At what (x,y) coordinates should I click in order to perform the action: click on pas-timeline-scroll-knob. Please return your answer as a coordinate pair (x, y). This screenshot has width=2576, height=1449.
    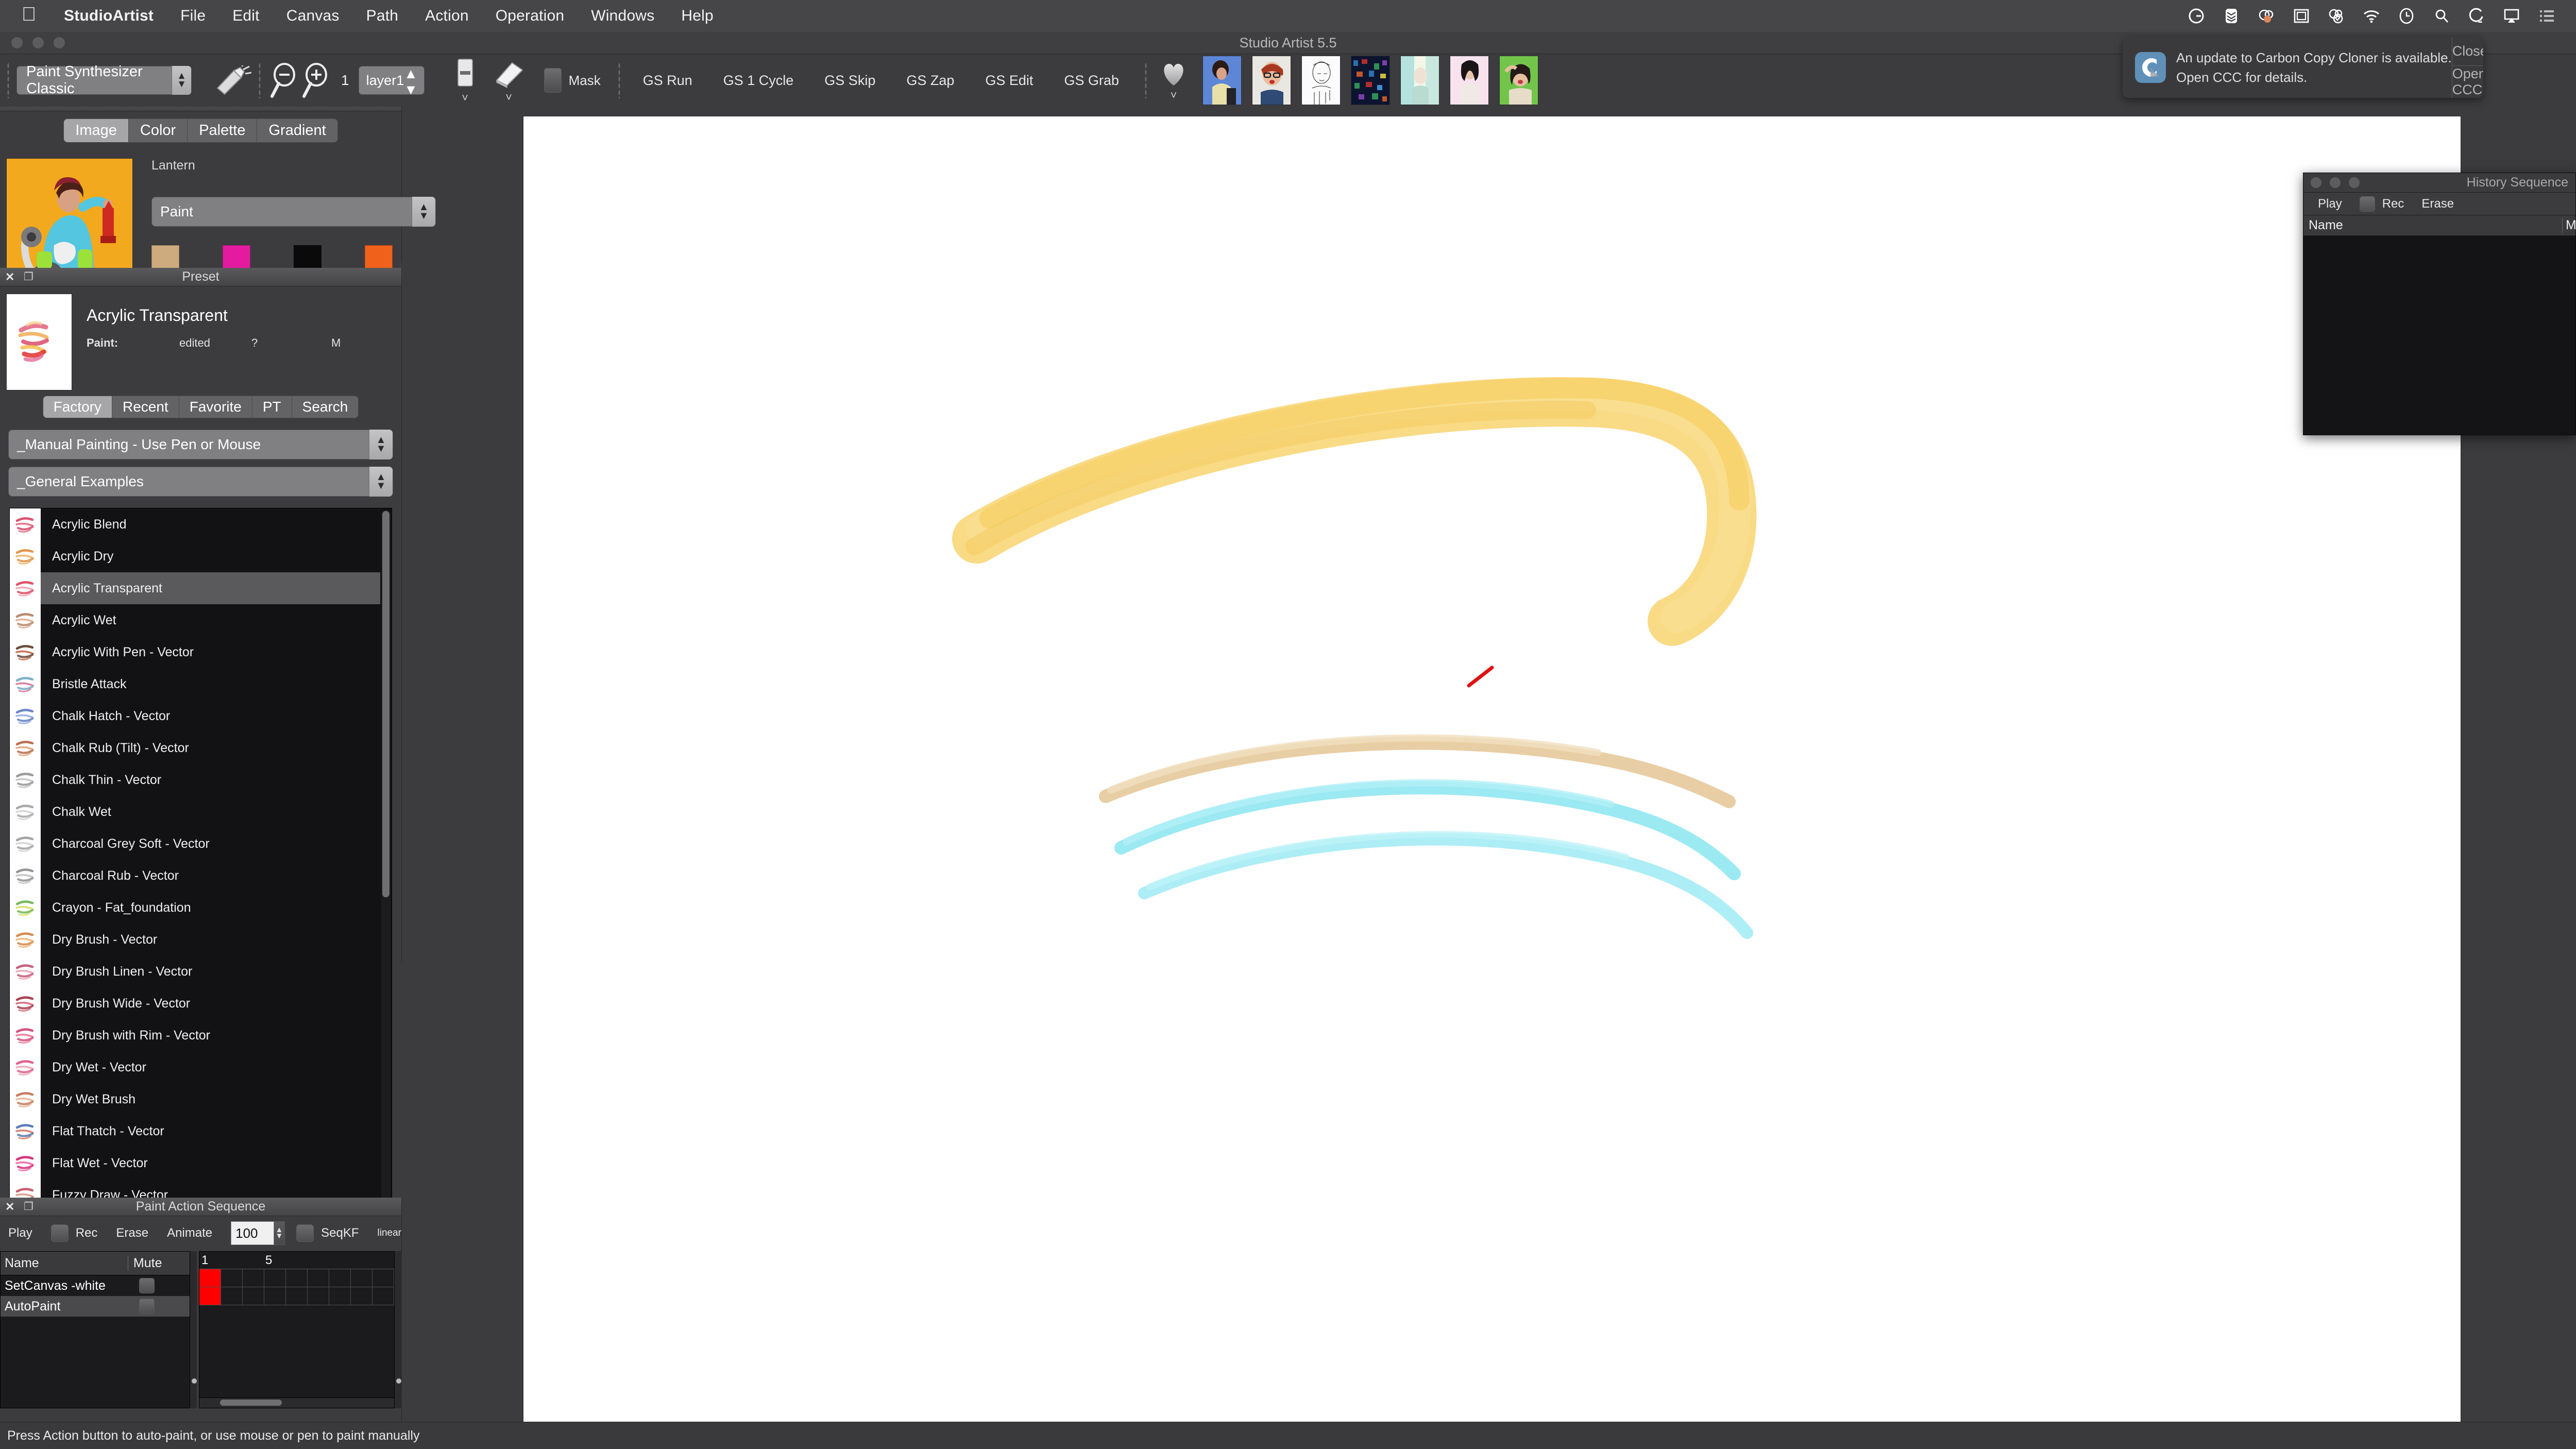
    Looking at the image, I should click on (250, 1403).